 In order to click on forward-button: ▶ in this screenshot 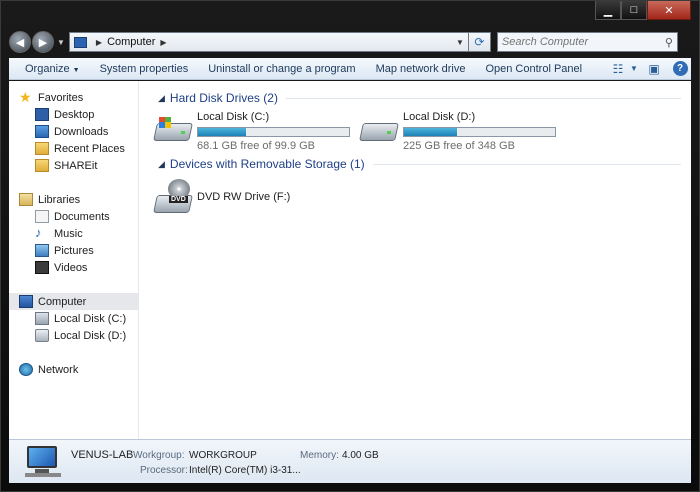, I will do `click(43, 42)`.